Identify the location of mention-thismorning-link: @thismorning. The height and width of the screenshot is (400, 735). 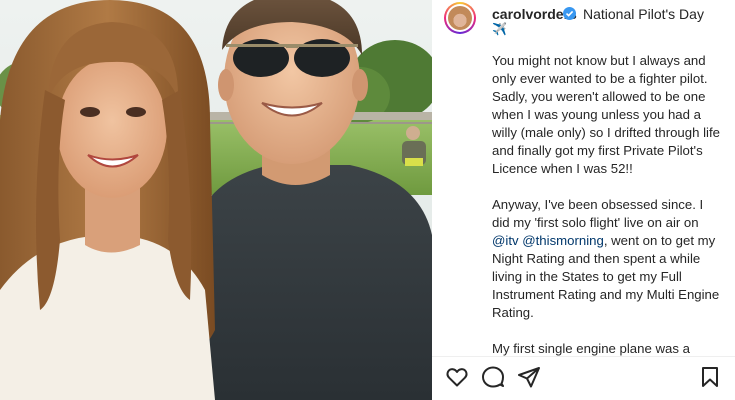
(563, 240).